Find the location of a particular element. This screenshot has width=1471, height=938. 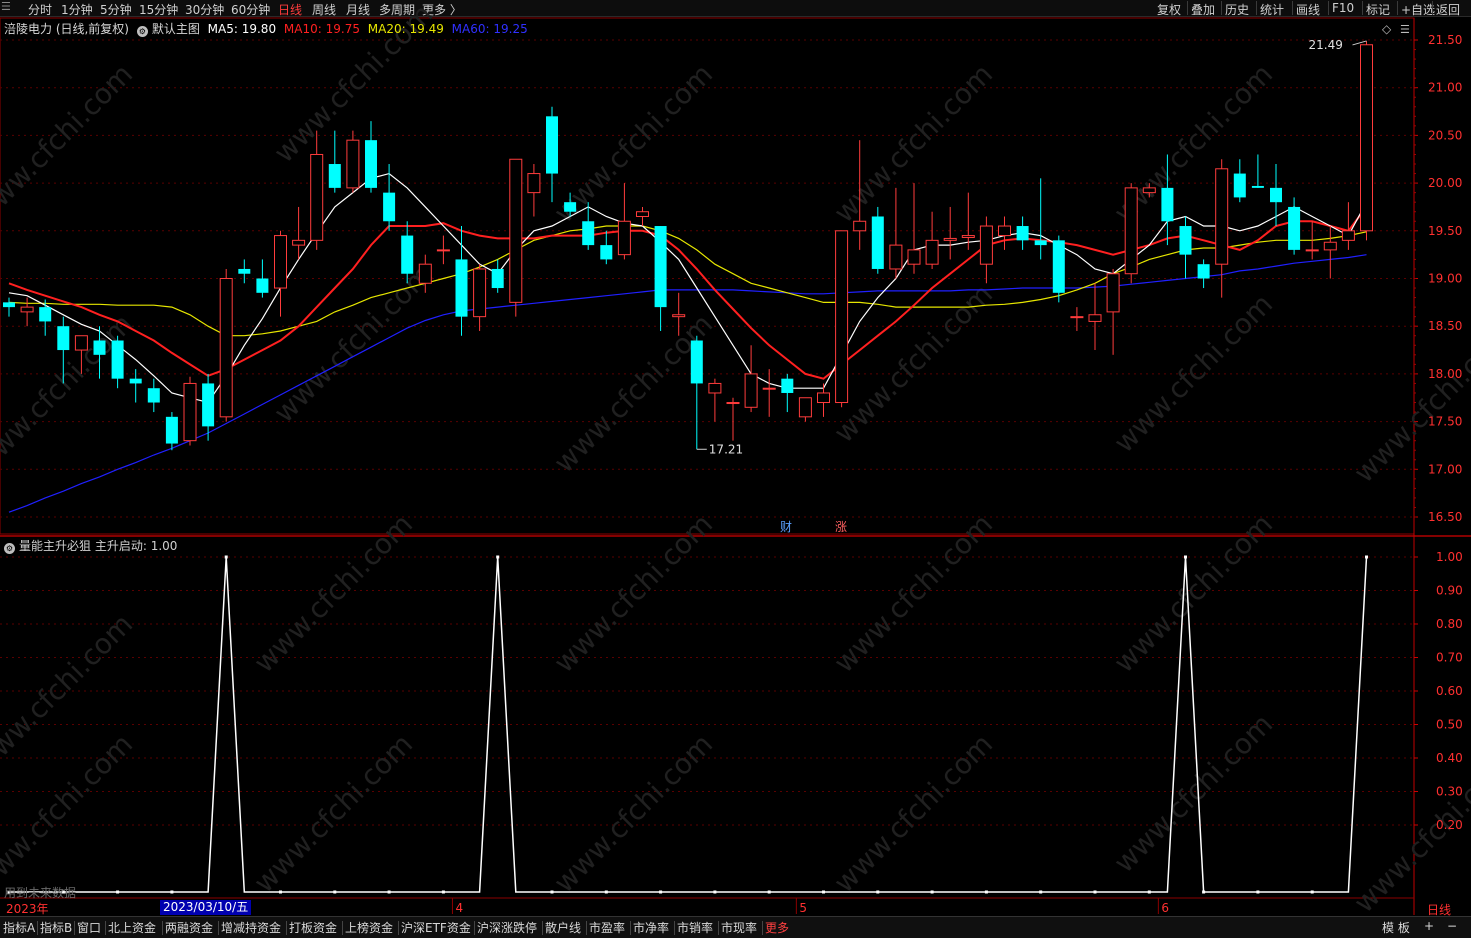

indicator-settings-icon: ⚙ is located at coordinates (9, 548).